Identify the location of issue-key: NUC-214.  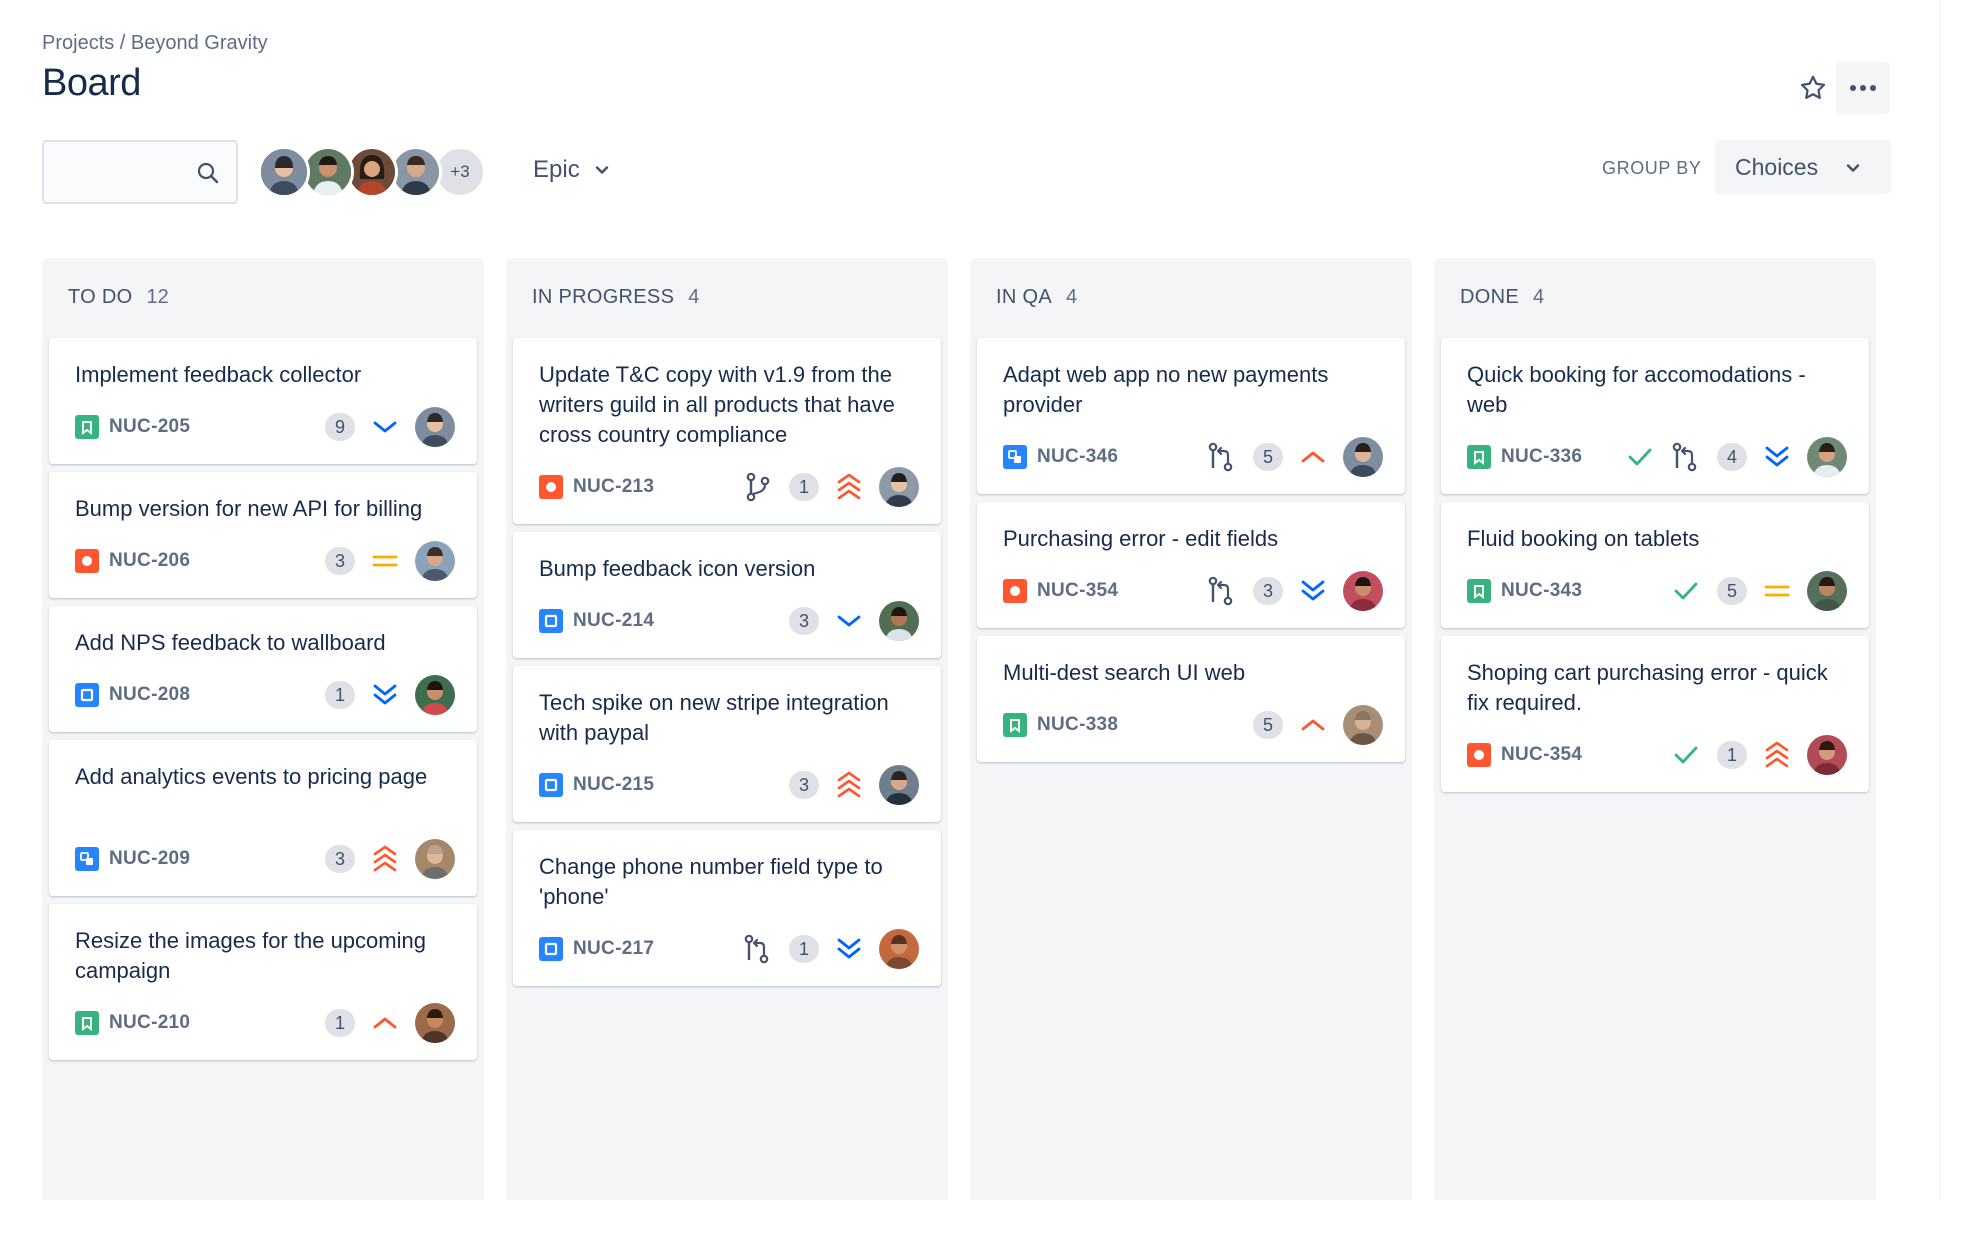
(613, 621).